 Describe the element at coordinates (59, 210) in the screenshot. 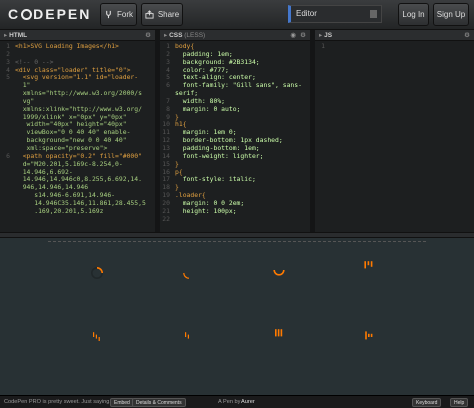

I see `html-code-line: .169,20.201,5.169z` at that location.